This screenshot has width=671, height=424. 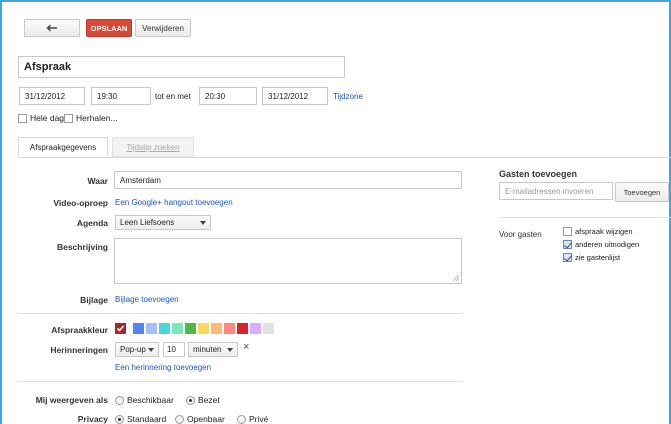 I want to click on permission-edit: afspraak wijzigen, so click(x=598, y=231).